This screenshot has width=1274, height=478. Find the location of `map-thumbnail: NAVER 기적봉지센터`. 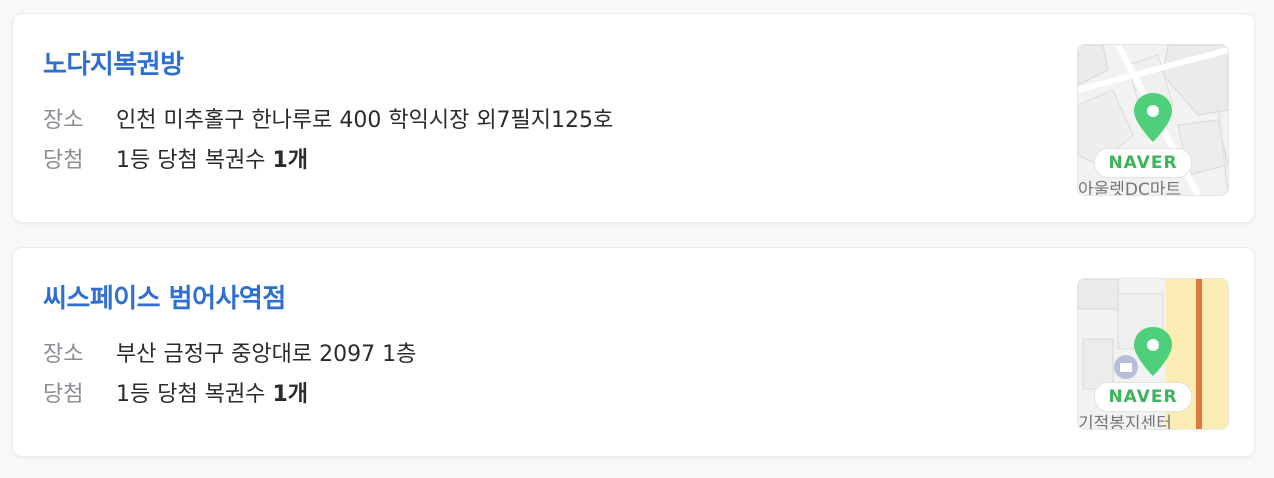

map-thumbnail: NAVER 기적봉지센터 is located at coordinates (1153, 354).